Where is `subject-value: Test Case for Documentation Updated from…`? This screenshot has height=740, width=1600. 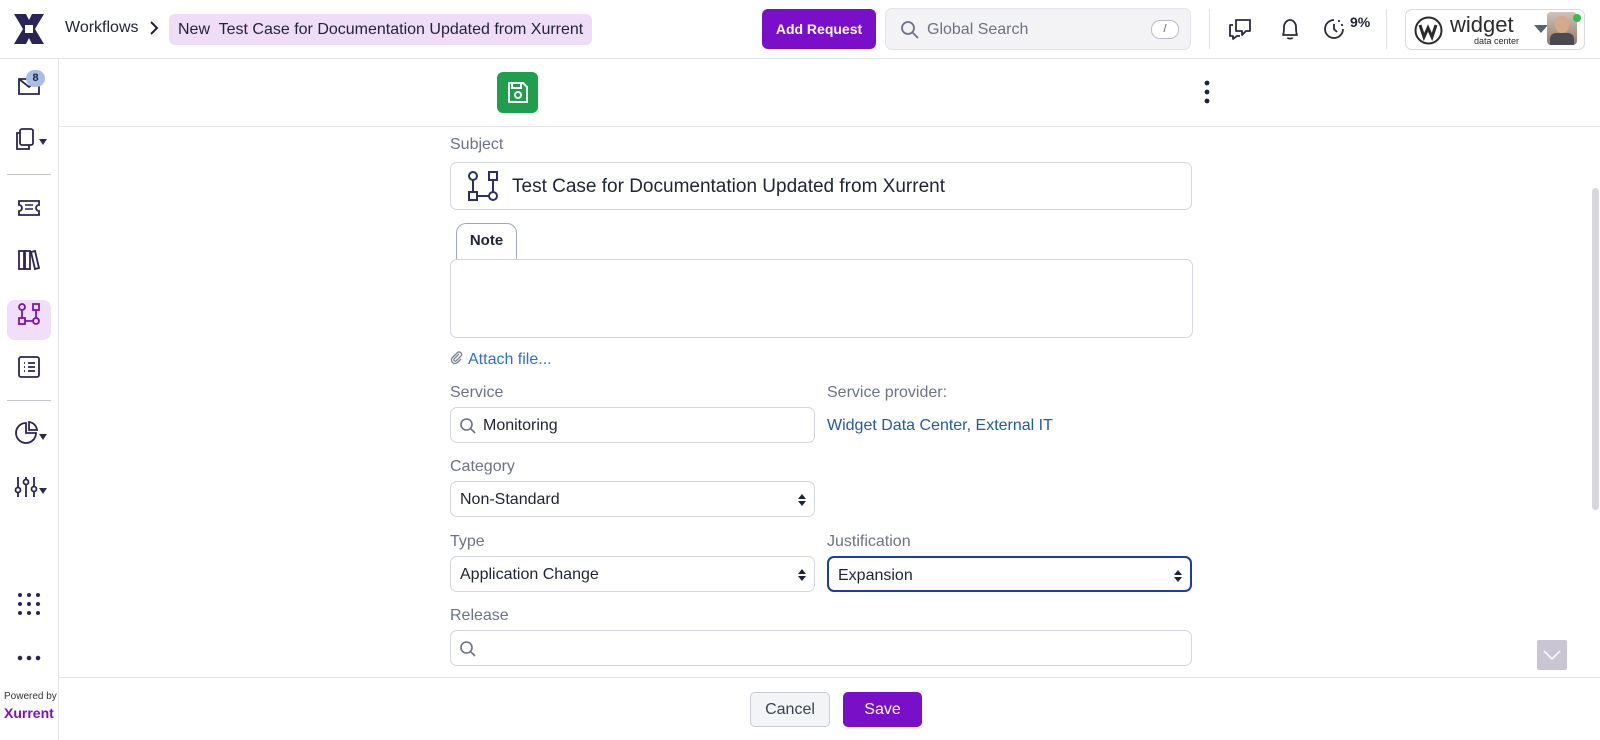 subject-value: Test Case for Documentation Updated from… is located at coordinates (728, 186).